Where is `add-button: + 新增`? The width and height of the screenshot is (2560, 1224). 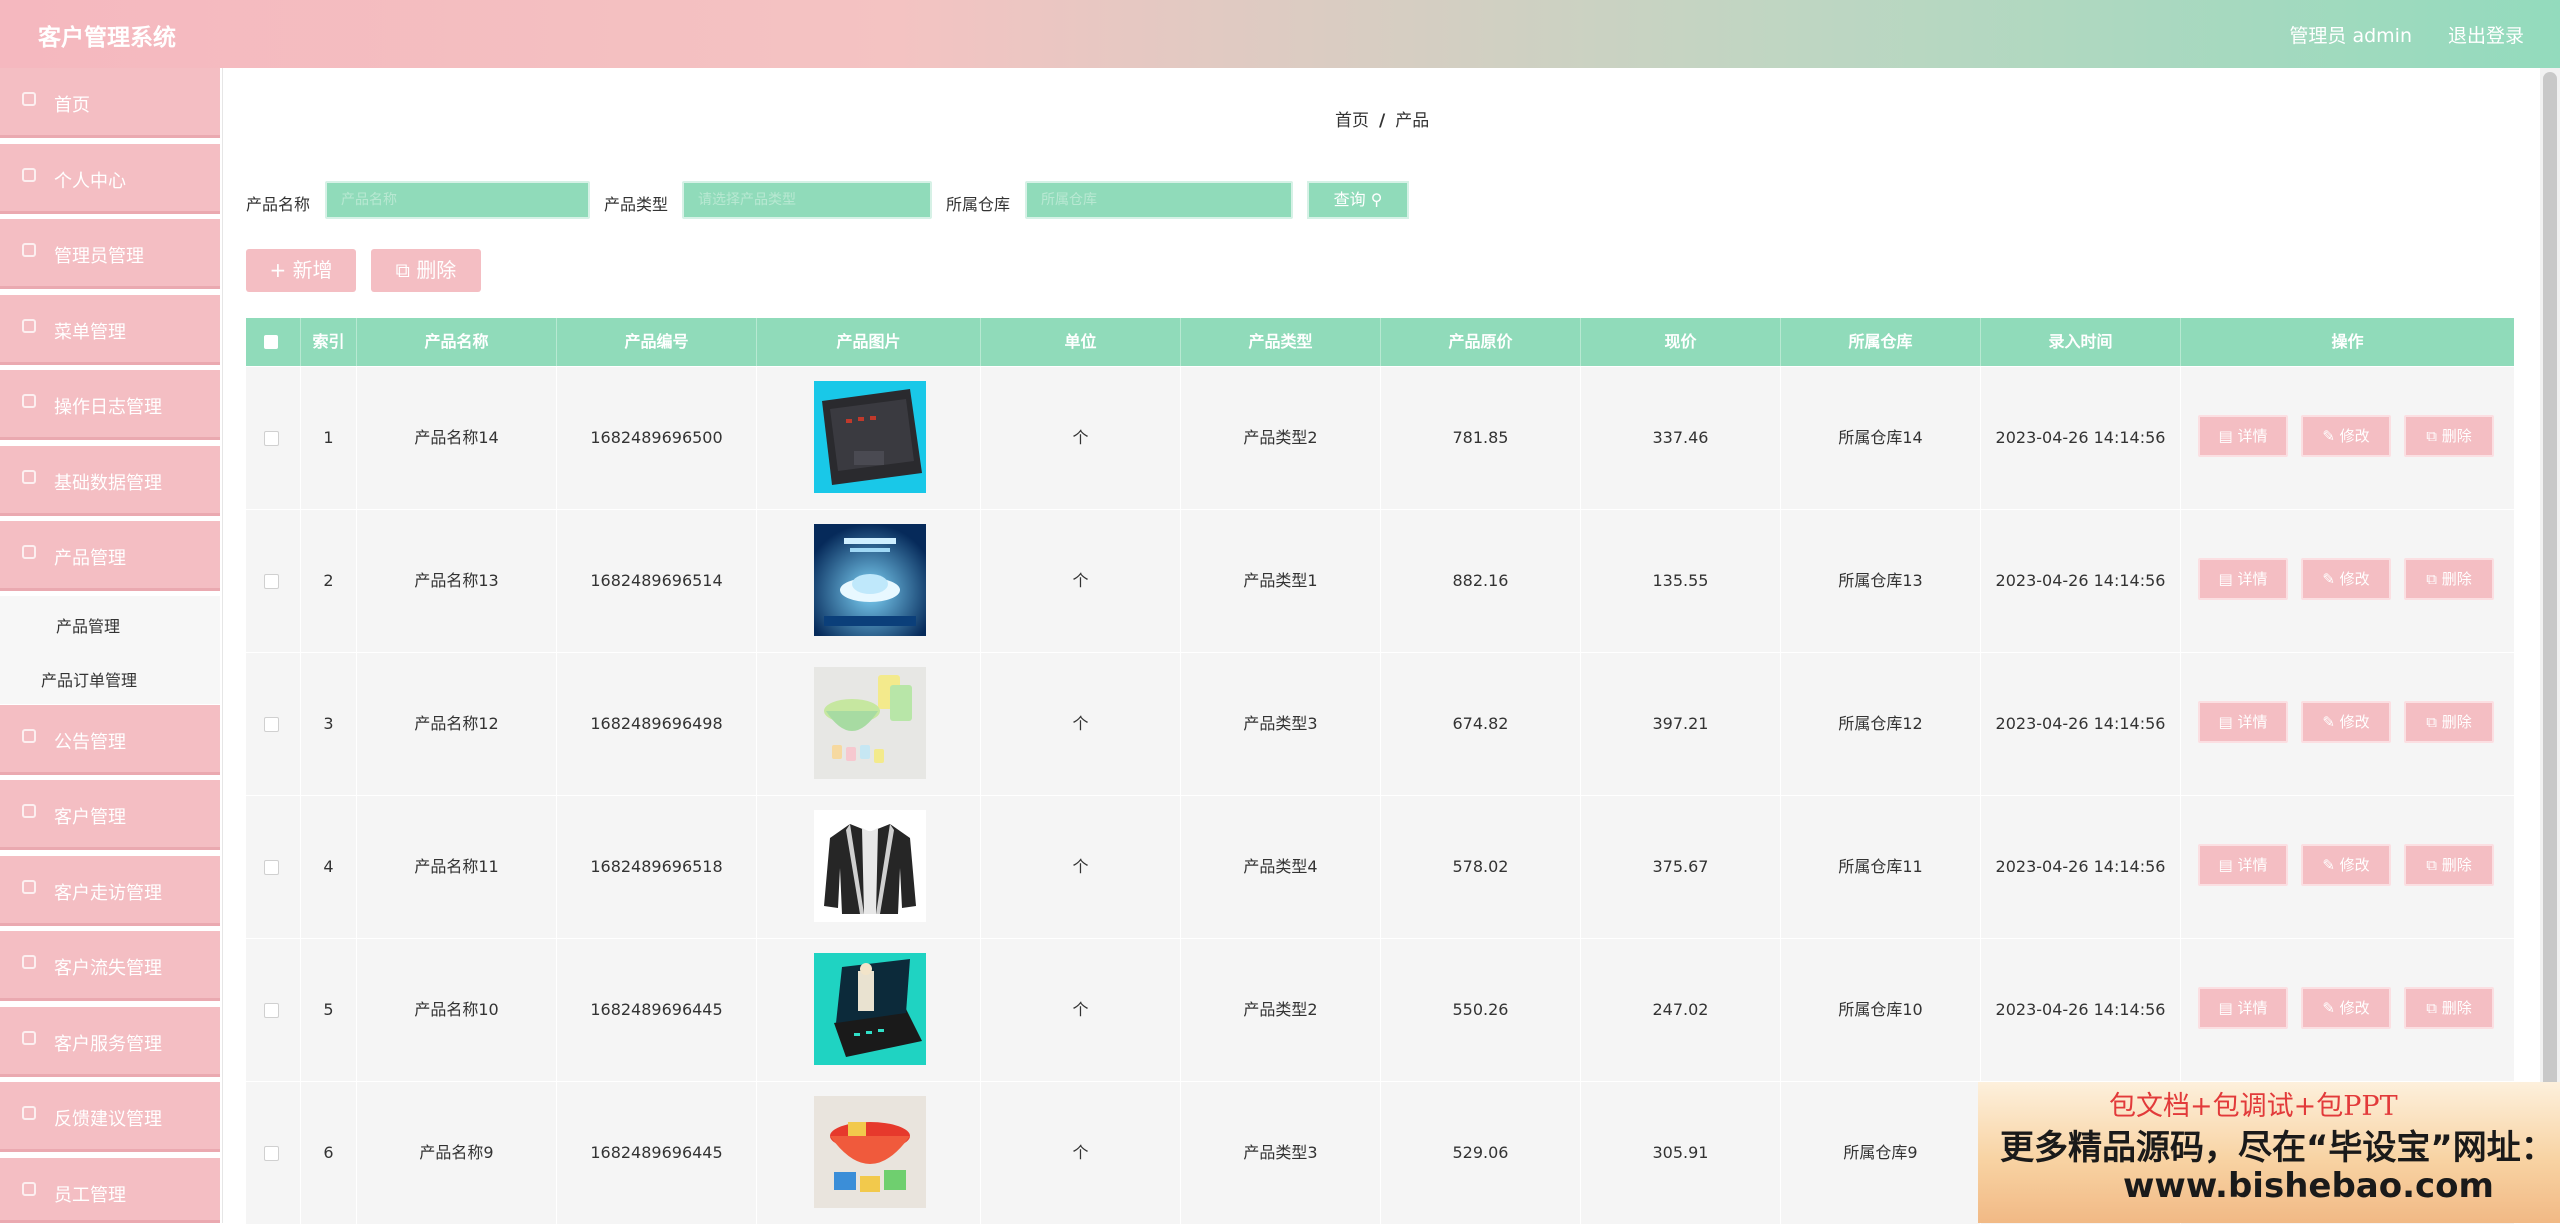 add-button: + 新增 is located at coordinates (301, 270).